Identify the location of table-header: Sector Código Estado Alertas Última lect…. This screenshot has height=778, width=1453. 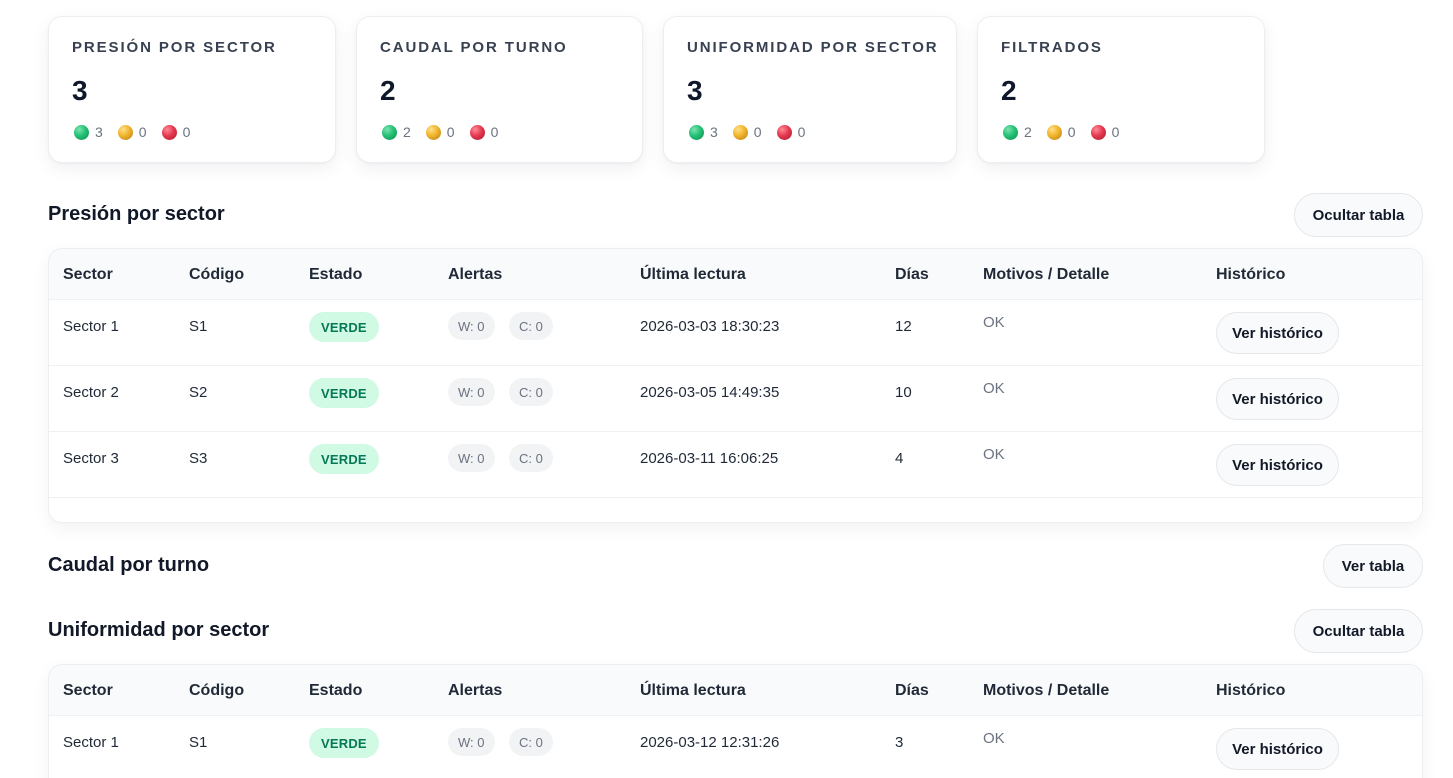
(735, 274).